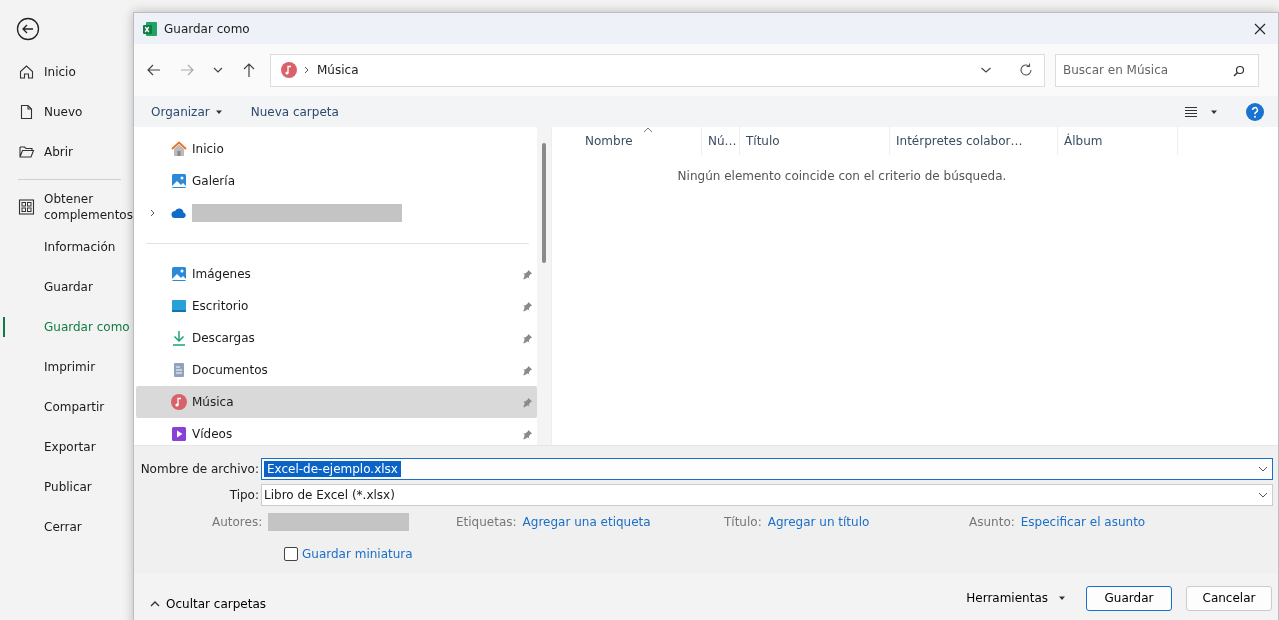 The height and width of the screenshot is (620, 1279). Describe the element at coordinates (336, 149) in the screenshot. I see `nav-pane-item: Inicio` at that location.